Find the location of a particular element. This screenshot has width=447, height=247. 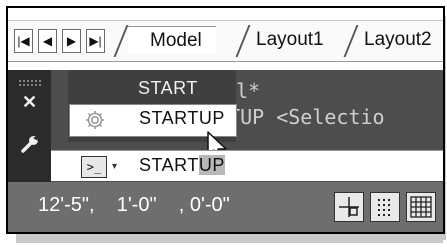

grid-mode-button is located at coordinates (385, 207).